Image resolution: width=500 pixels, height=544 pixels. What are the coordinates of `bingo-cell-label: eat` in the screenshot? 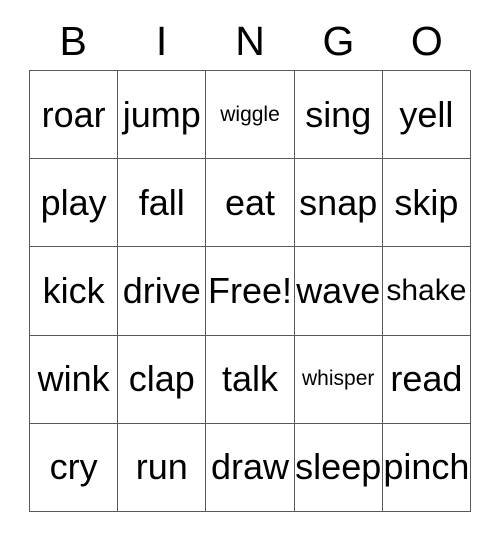 It's located at (250, 202).